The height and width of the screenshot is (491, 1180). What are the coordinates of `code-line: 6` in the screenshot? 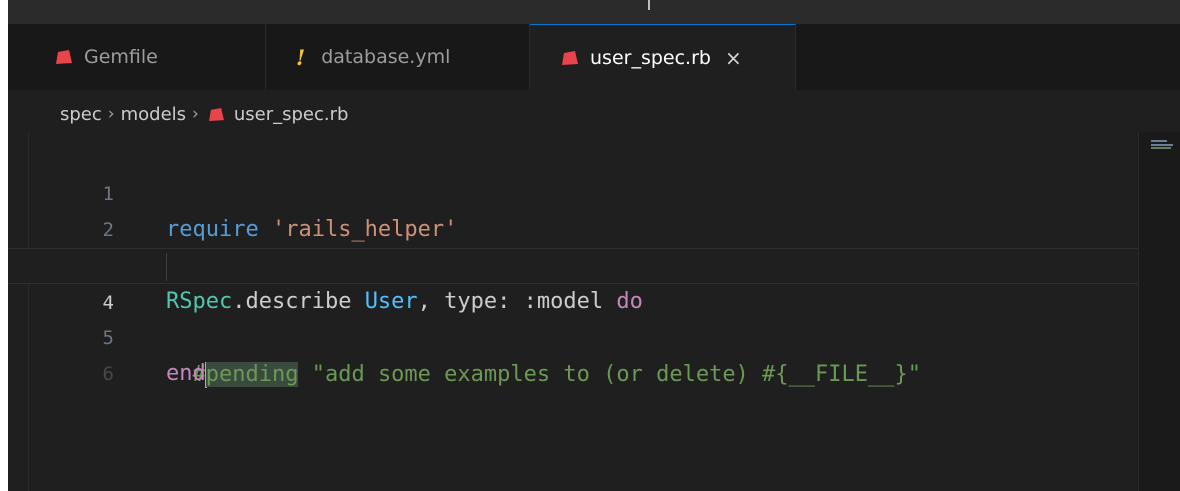 It's located at (573, 352).